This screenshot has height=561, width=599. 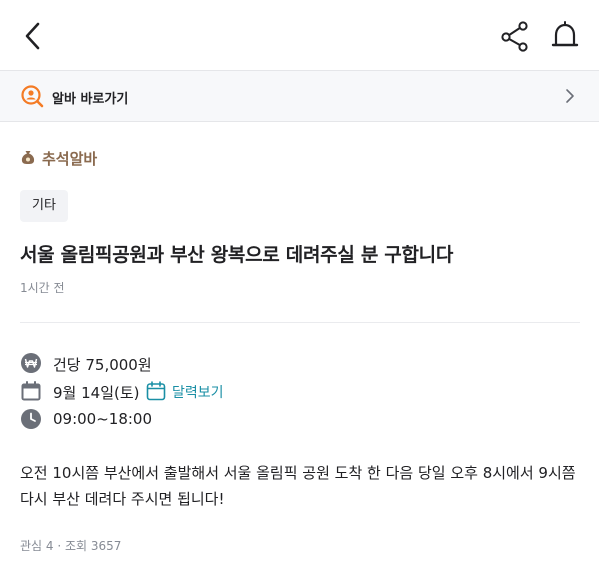 What do you see at coordinates (44, 206) in the screenshot?
I see `job-tag: 기타` at bounding box center [44, 206].